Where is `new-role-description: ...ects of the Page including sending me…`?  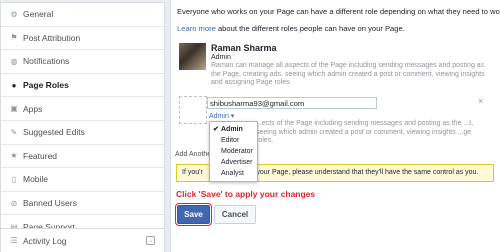 new-role-description: ...ects of the Page including sending me… is located at coordinates (365, 132).